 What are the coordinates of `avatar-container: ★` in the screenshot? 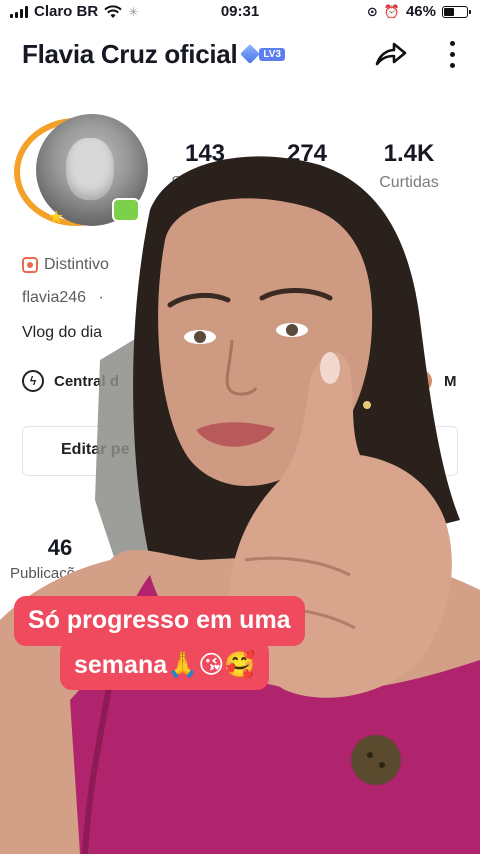 It's located at (81, 172).